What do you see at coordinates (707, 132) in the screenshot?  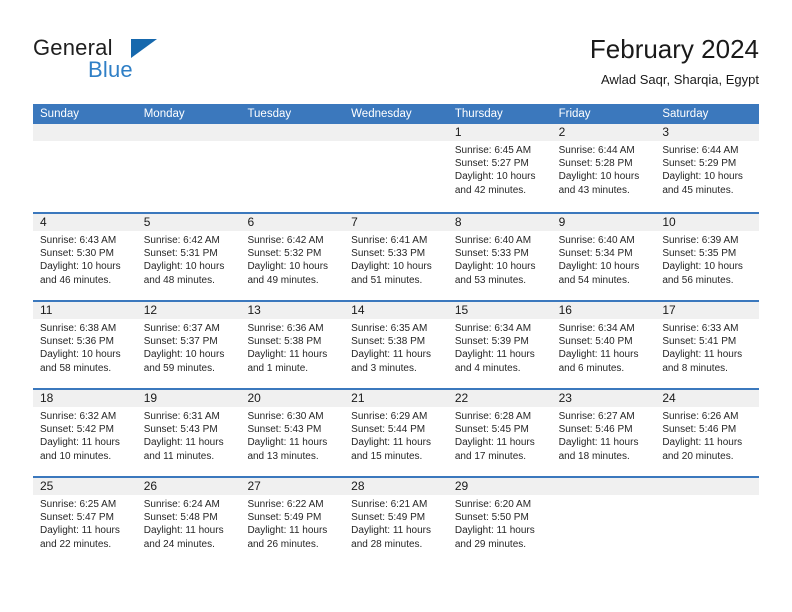 I see `day-number: 3` at bounding box center [707, 132].